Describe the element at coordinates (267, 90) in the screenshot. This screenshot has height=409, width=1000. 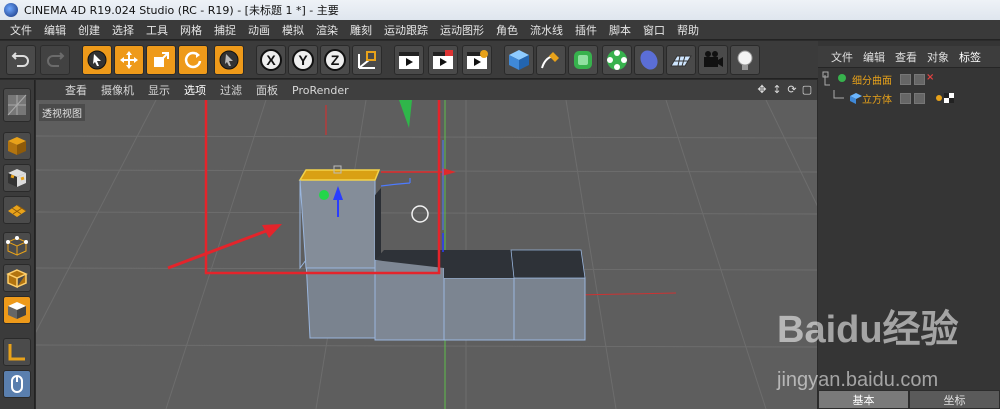
I see `viewport-menu-panel: 面板` at that location.